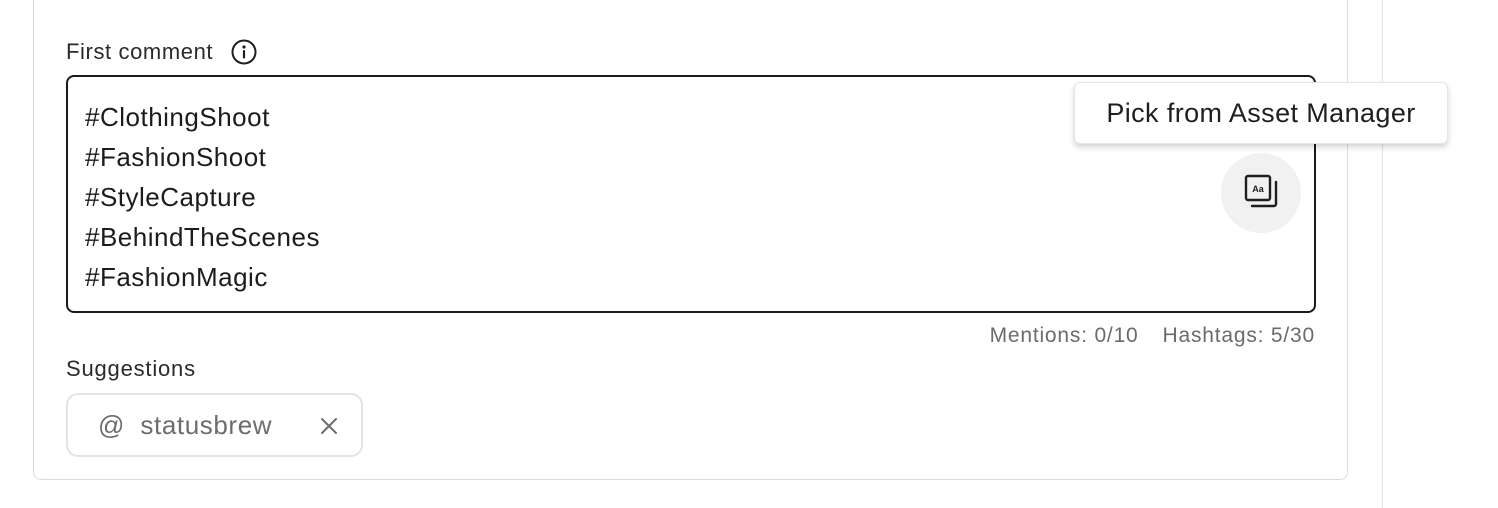  Describe the element at coordinates (202, 237) in the screenshot. I see `comment-line: #BehindTheScenes` at that location.